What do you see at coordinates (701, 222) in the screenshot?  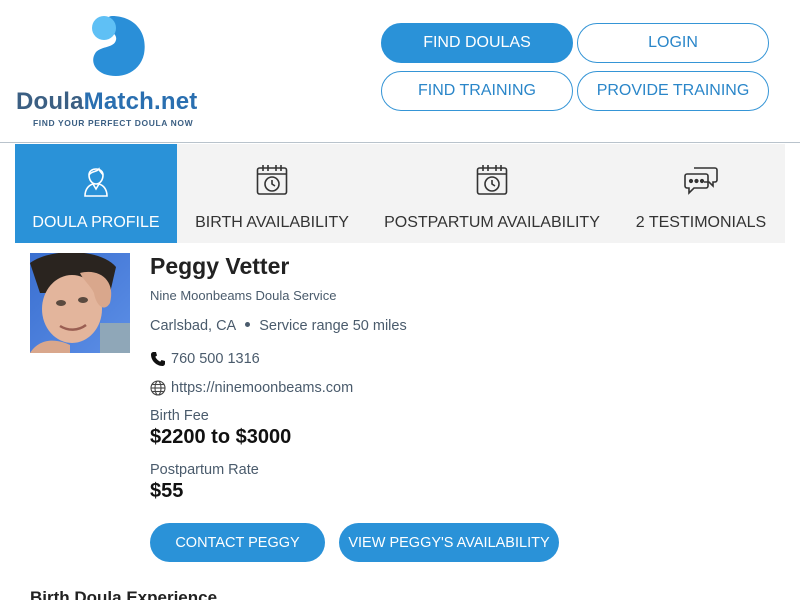 I see `tab-label: 2 TESTIMONIALS` at bounding box center [701, 222].